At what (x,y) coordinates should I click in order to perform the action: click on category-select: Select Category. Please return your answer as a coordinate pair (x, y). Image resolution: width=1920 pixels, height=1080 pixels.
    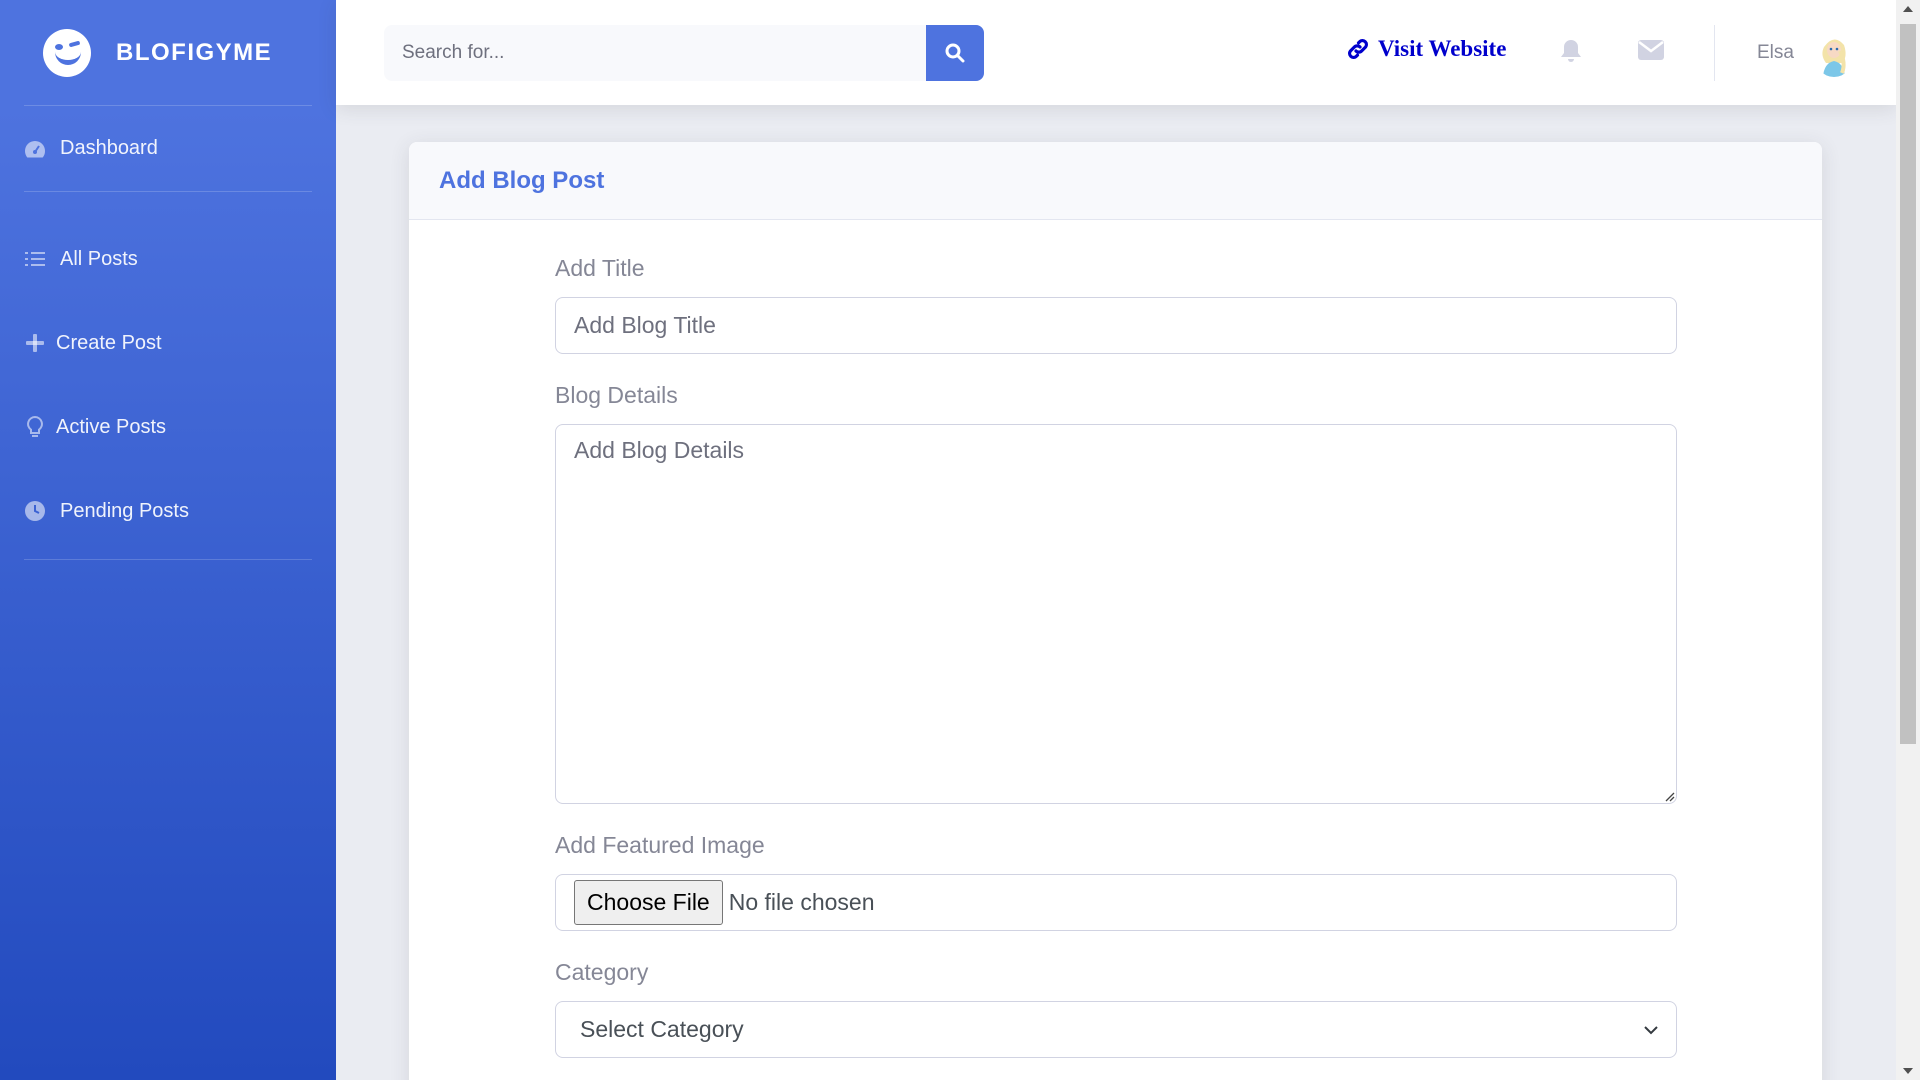
    Looking at the image, I should click on (1116, 1029).